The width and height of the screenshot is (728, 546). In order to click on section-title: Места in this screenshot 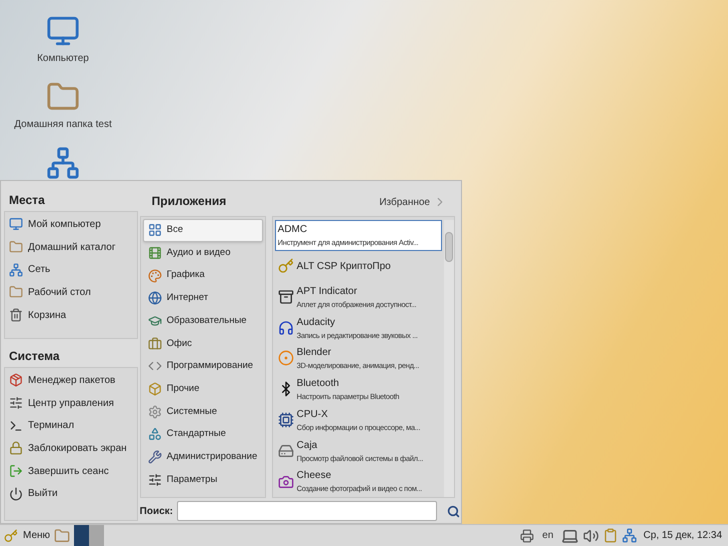, I will do `click(27, 200)`.